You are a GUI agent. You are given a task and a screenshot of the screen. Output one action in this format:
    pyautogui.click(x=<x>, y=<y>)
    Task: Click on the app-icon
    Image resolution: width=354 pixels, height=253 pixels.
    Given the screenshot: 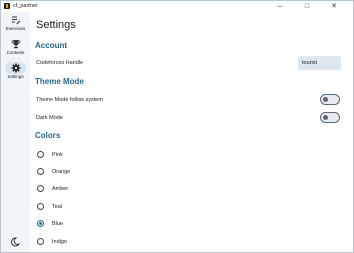 What is the action you would take?
    pyautogui.click(x=7, y=6)
    